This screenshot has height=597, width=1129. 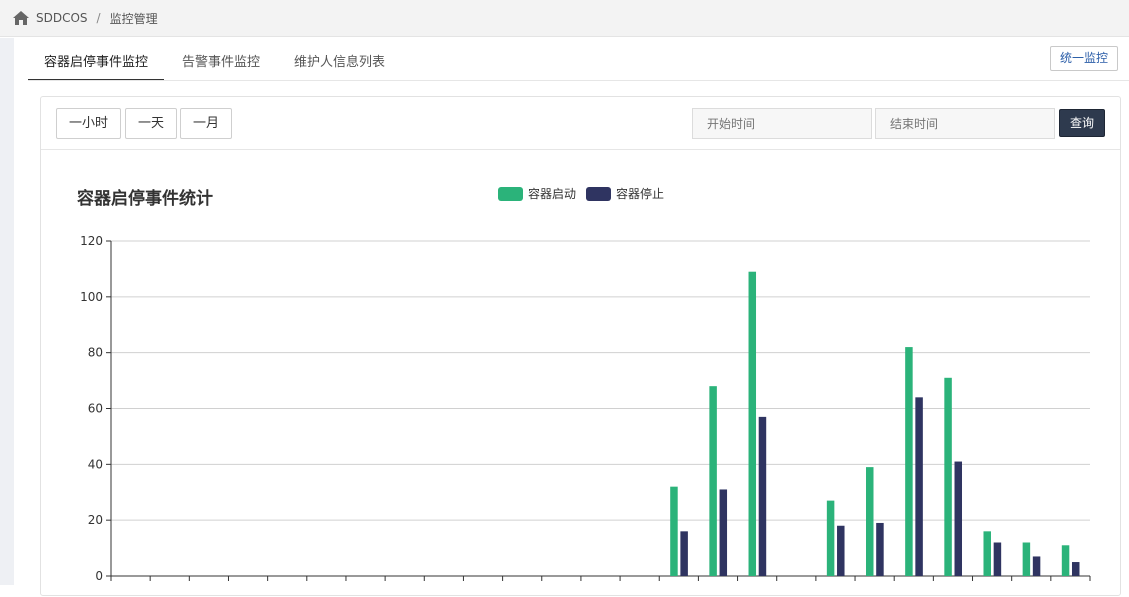 I want to click on y-tick-label: 20, so click(x=95, y=520).